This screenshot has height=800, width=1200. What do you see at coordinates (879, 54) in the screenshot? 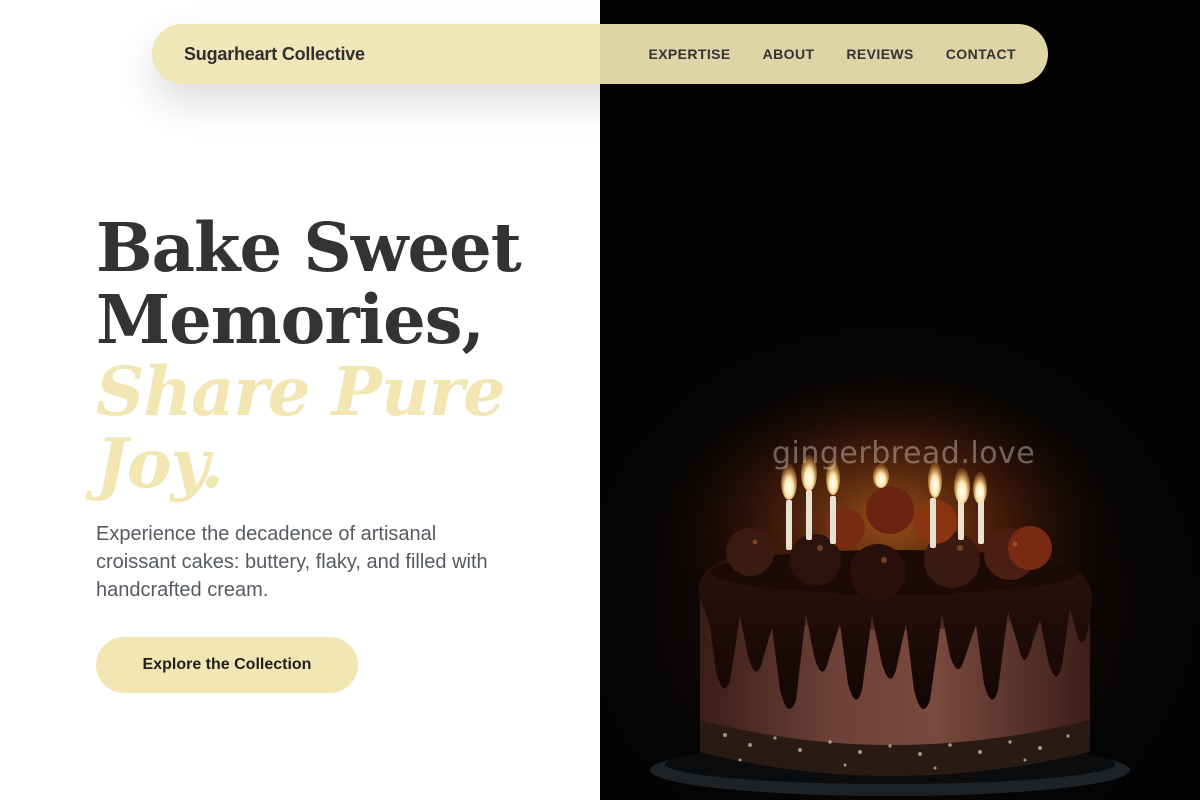
I see `nav-link-reviews: REVIEWS` at bounding box center [879, 54].